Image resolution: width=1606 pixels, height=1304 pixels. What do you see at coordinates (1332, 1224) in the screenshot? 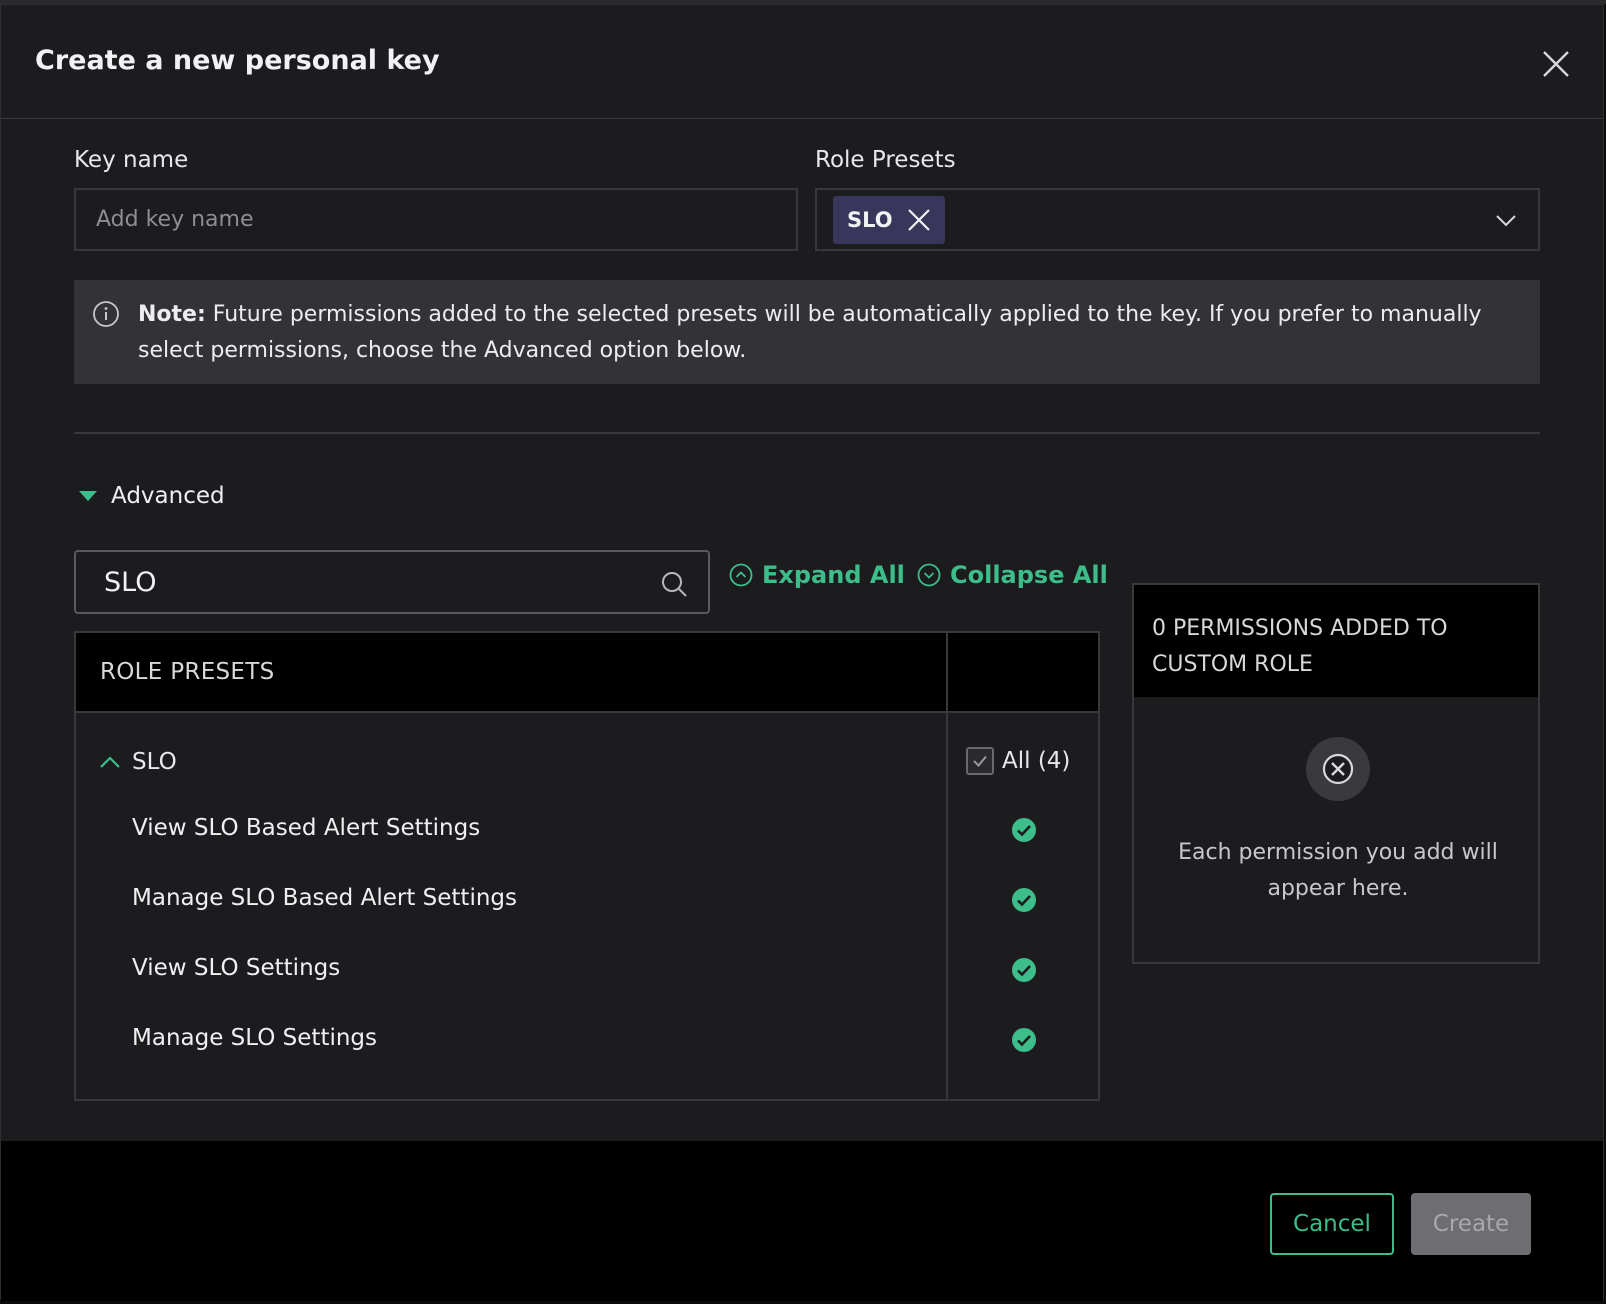
I see `cancel-button: Cancel` at bounding box center [1332, 1224].